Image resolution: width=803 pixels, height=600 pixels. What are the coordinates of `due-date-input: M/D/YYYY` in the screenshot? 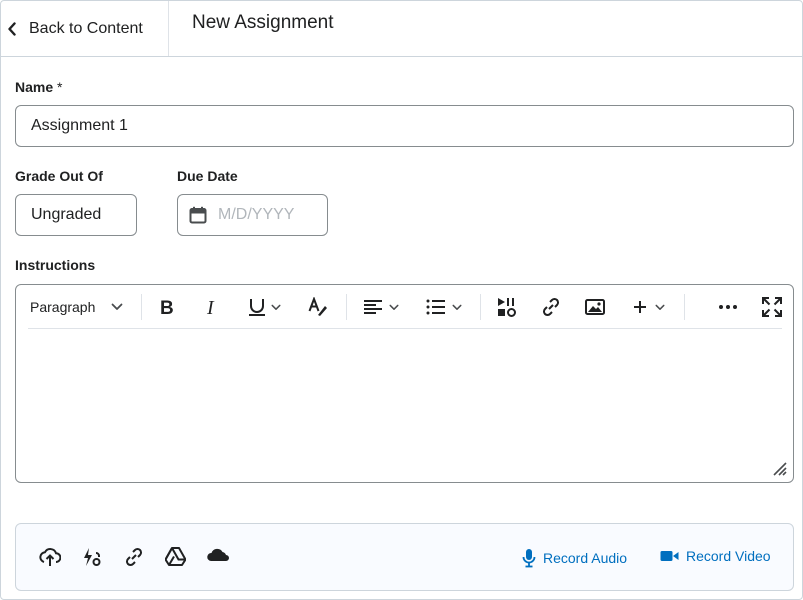 It's located at (252, 215).